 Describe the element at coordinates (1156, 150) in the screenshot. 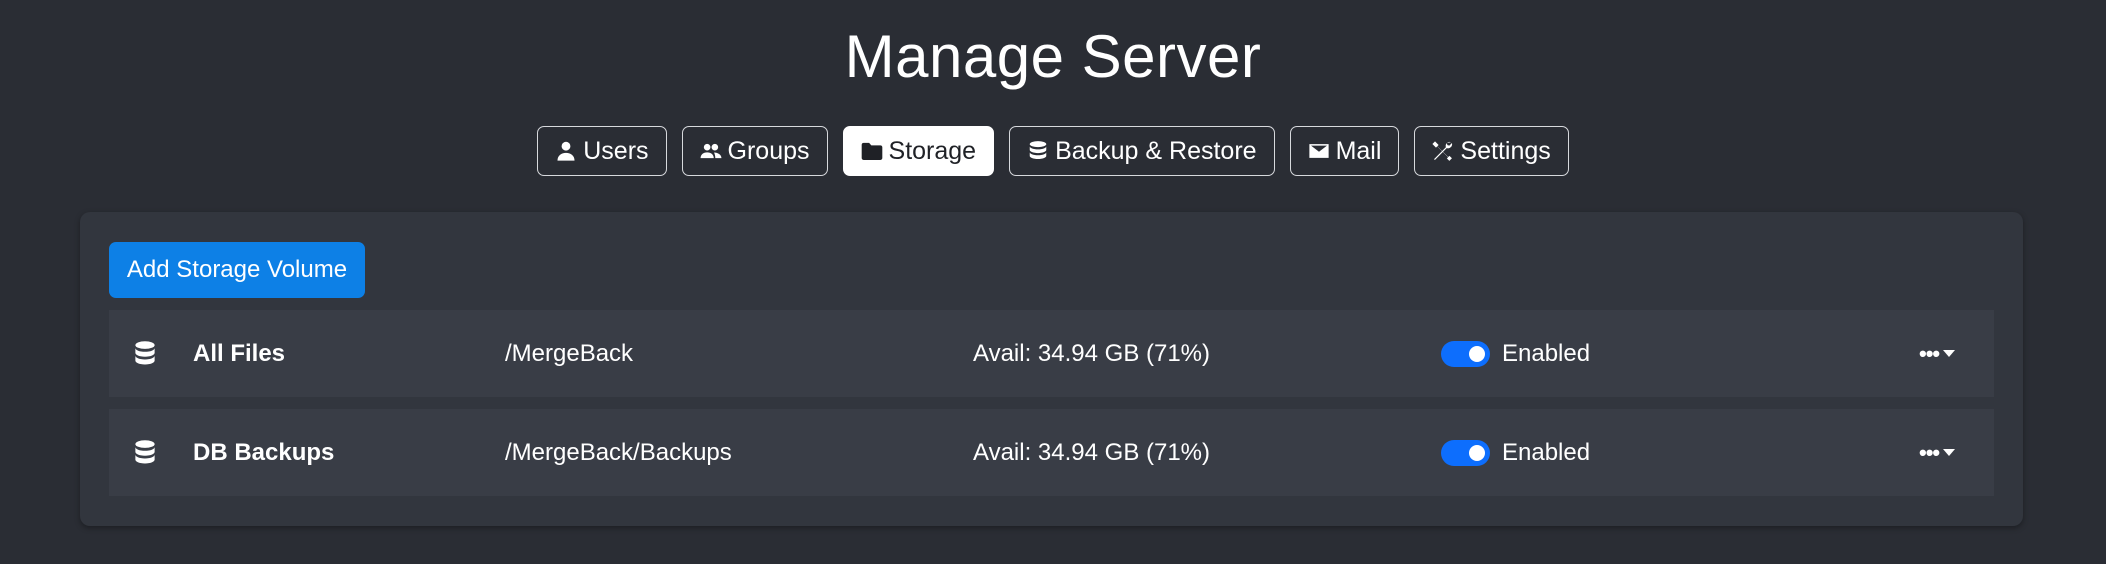

I see `tab-label: Backup & Restore` at that location.